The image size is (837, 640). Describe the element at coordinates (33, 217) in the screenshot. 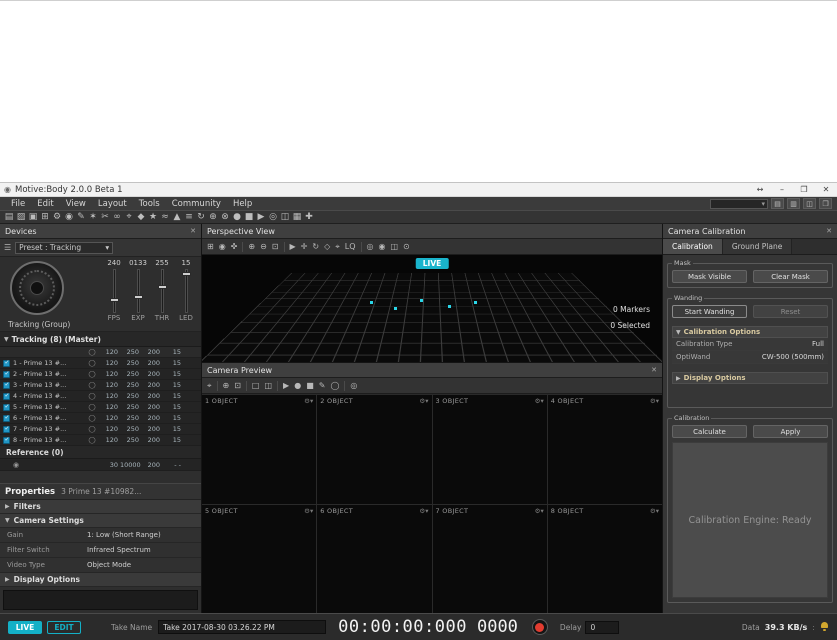

I see `save-icon: ▣` at that location.